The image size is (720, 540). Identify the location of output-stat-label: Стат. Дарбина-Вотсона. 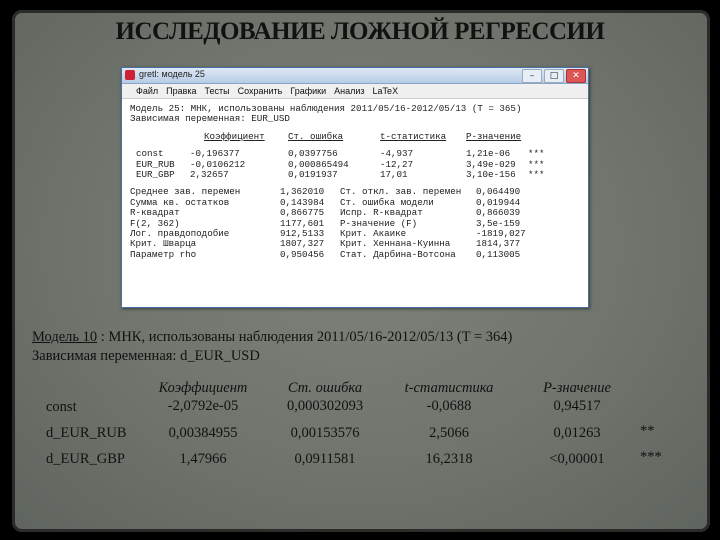
(398, 254).